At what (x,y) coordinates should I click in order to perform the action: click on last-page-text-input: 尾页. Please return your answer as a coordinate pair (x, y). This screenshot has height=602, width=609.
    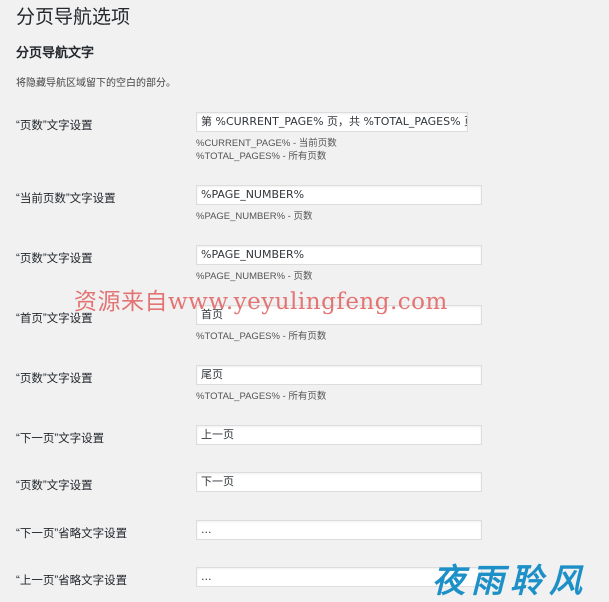
    Looking at the image, I should click on (339, 375).